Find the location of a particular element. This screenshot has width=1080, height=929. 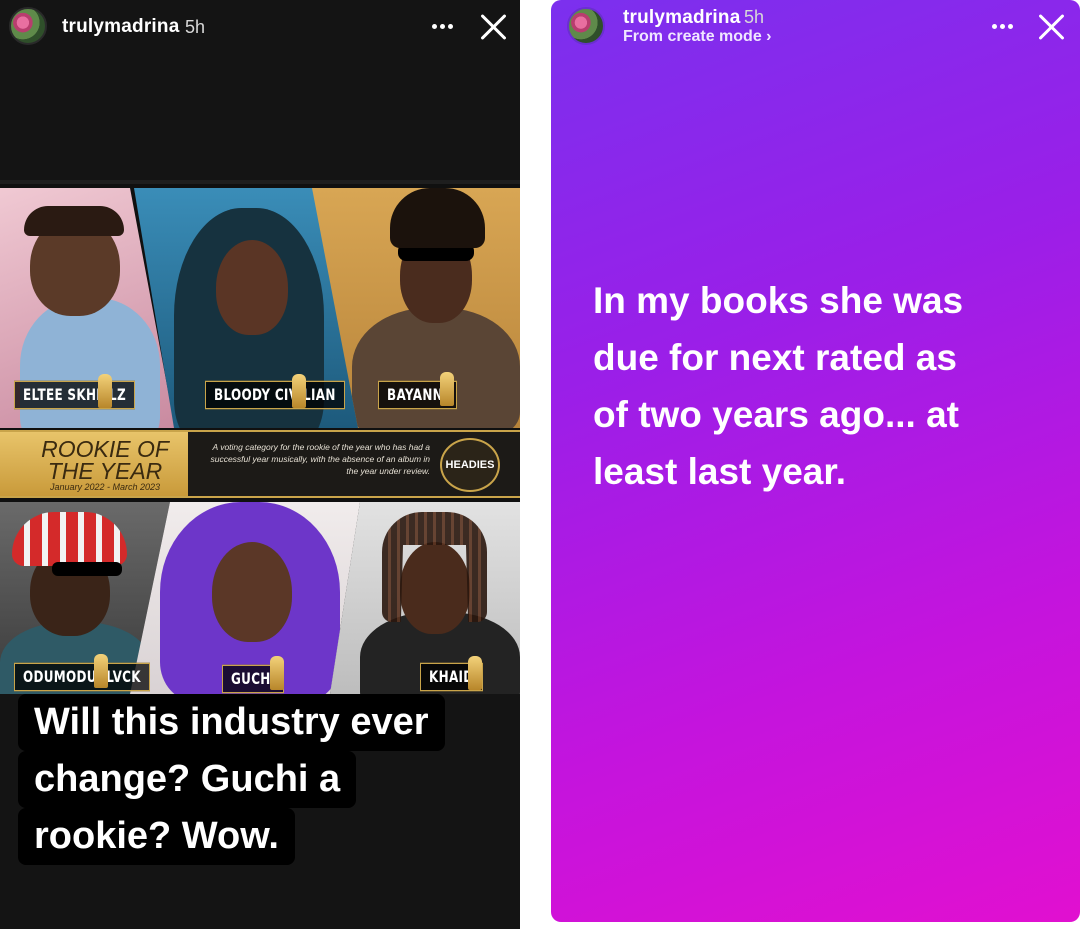

story-header: trulymadrina 5h is located at coordinates (260, 30).